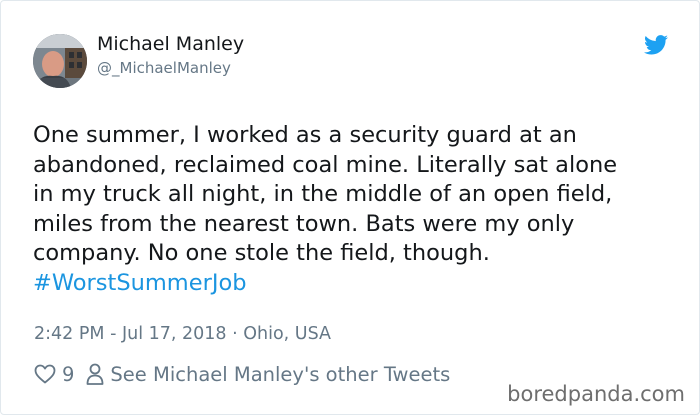 This screenshot has height=415, width=700. Describe the element at coordinates (261, 253) in the screenshot. I see `tweet-text-line: company. No one stole the field, though.` at that location.